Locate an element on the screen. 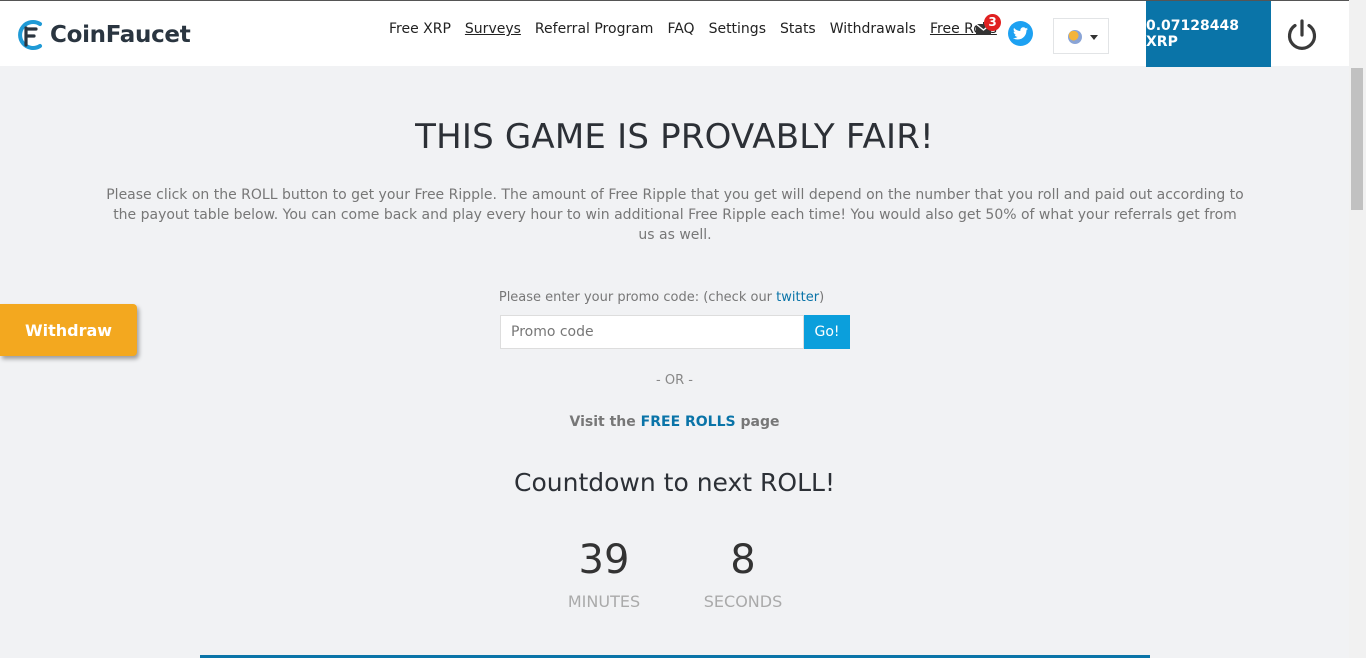 This screenshot has width=1366, height=658. nav-stats: Stats is located at coordinates (798, 29).